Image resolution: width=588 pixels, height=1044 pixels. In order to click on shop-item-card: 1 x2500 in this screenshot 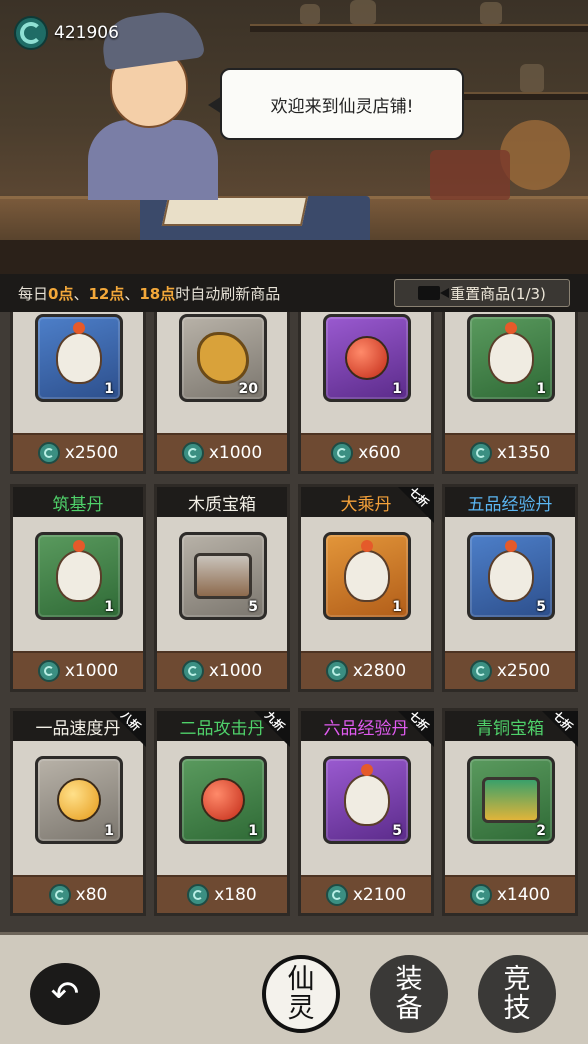, I will do `click(78, 393)`.